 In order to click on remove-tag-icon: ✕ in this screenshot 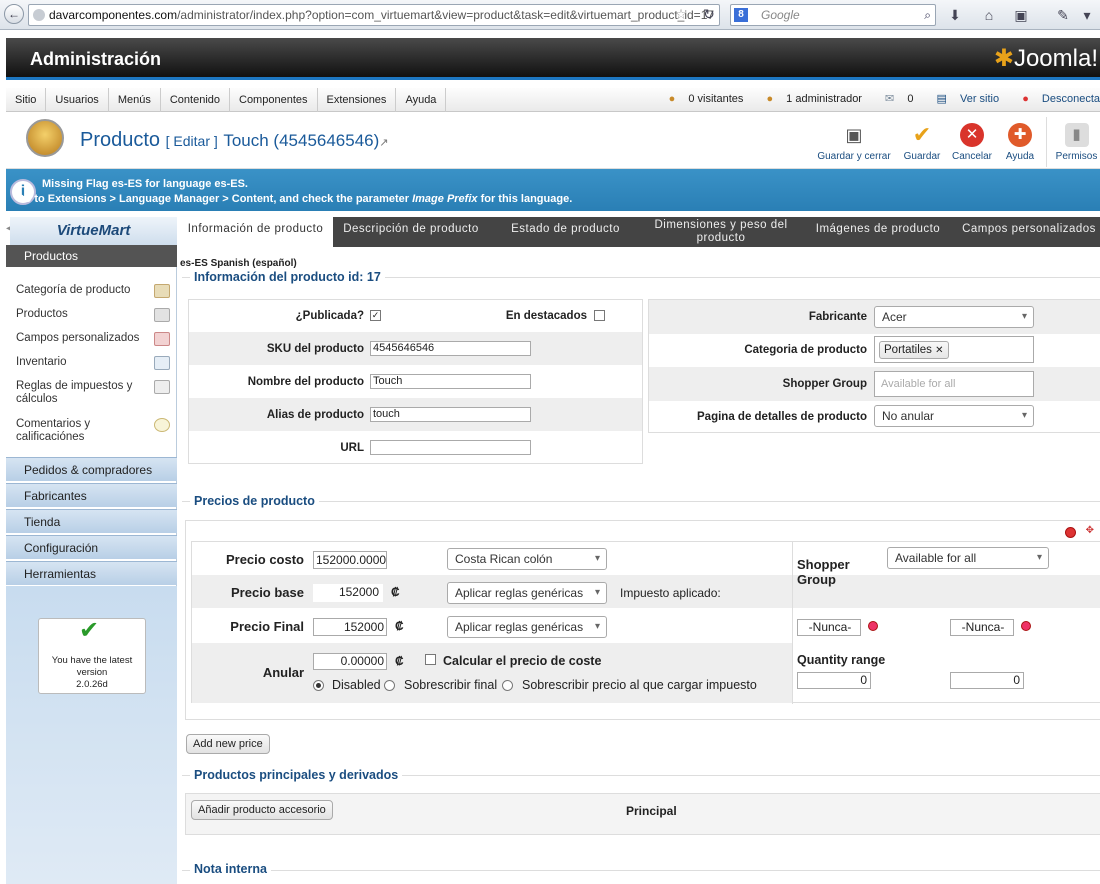, I will do `click(939, 350)`.